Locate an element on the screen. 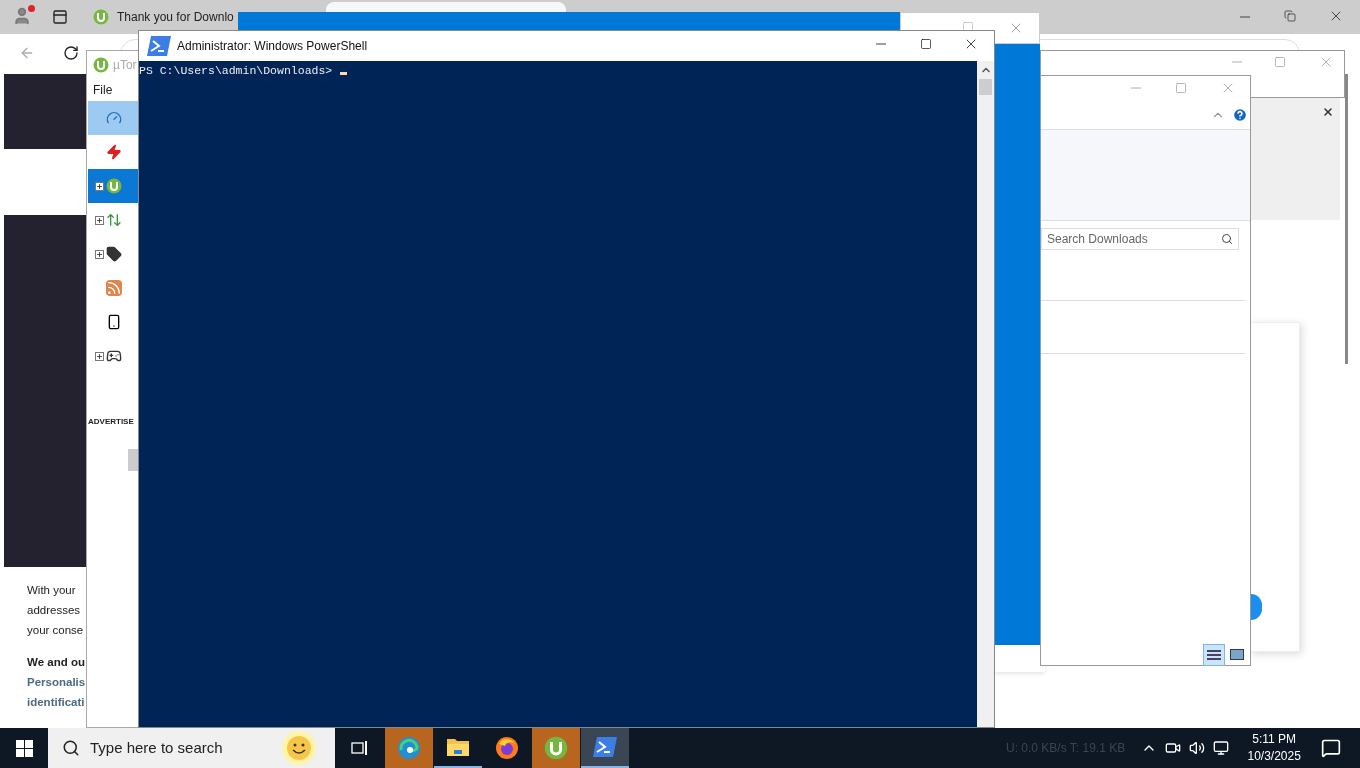 The width and height of the screenshot is (1360, 768). up-down-arrows-icon is located at coordinates (114, 220).